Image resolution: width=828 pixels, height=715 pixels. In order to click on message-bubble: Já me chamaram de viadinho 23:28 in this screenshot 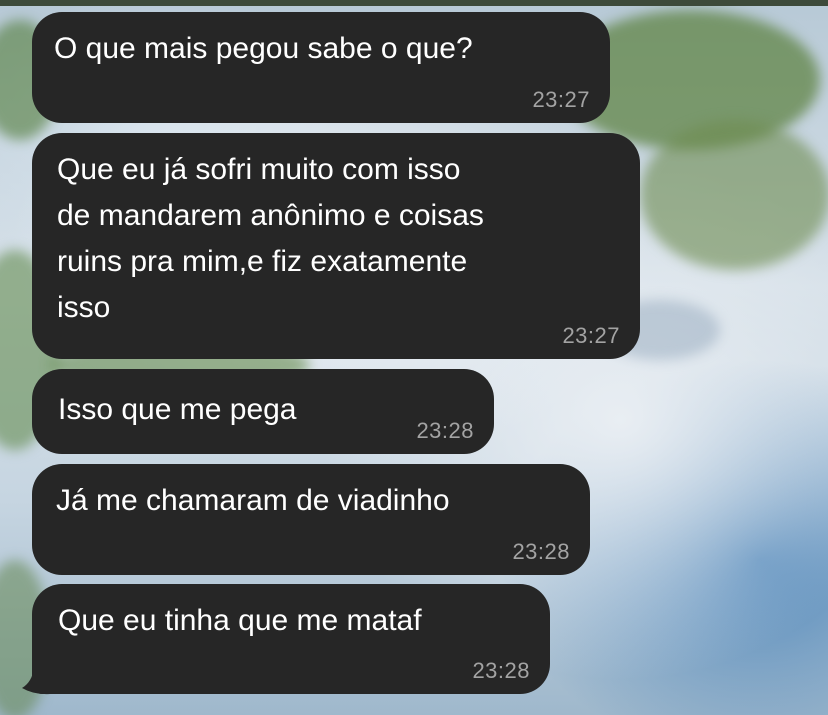, I will do `click(311, 519)`.